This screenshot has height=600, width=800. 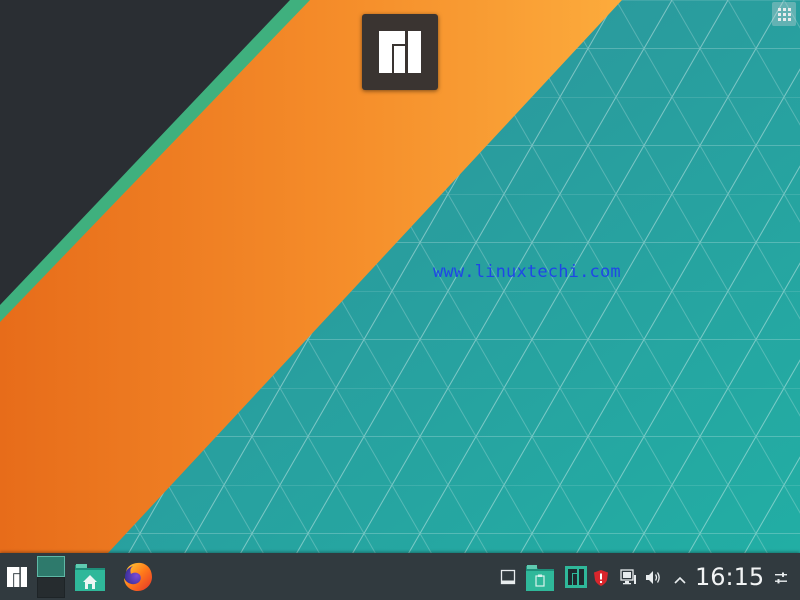 I want to click on clipboard-tray-button, so click(x=540, y=580).